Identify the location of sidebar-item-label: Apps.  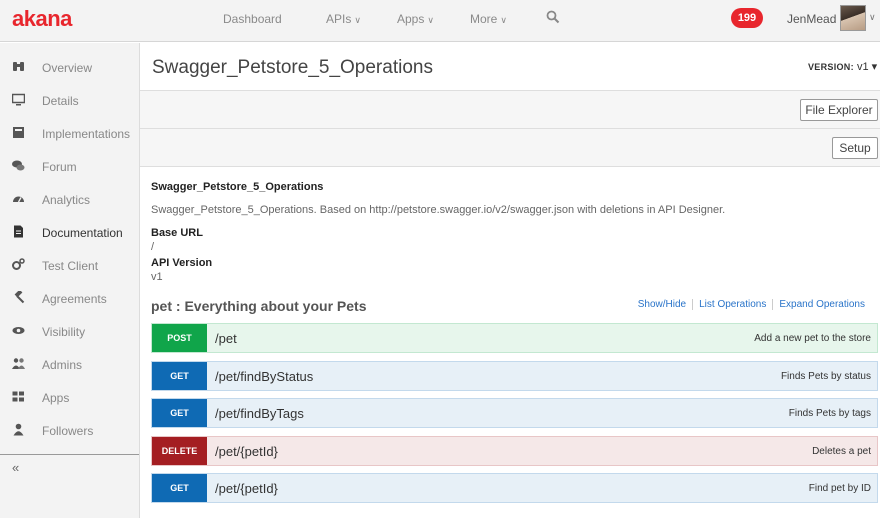
(56, 398).